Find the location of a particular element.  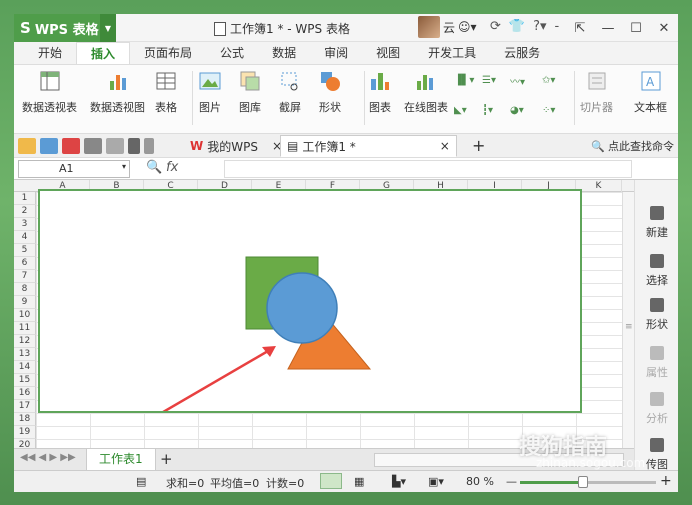

page-layout-view-icon: ▦ is located at coordinates (359, 481).